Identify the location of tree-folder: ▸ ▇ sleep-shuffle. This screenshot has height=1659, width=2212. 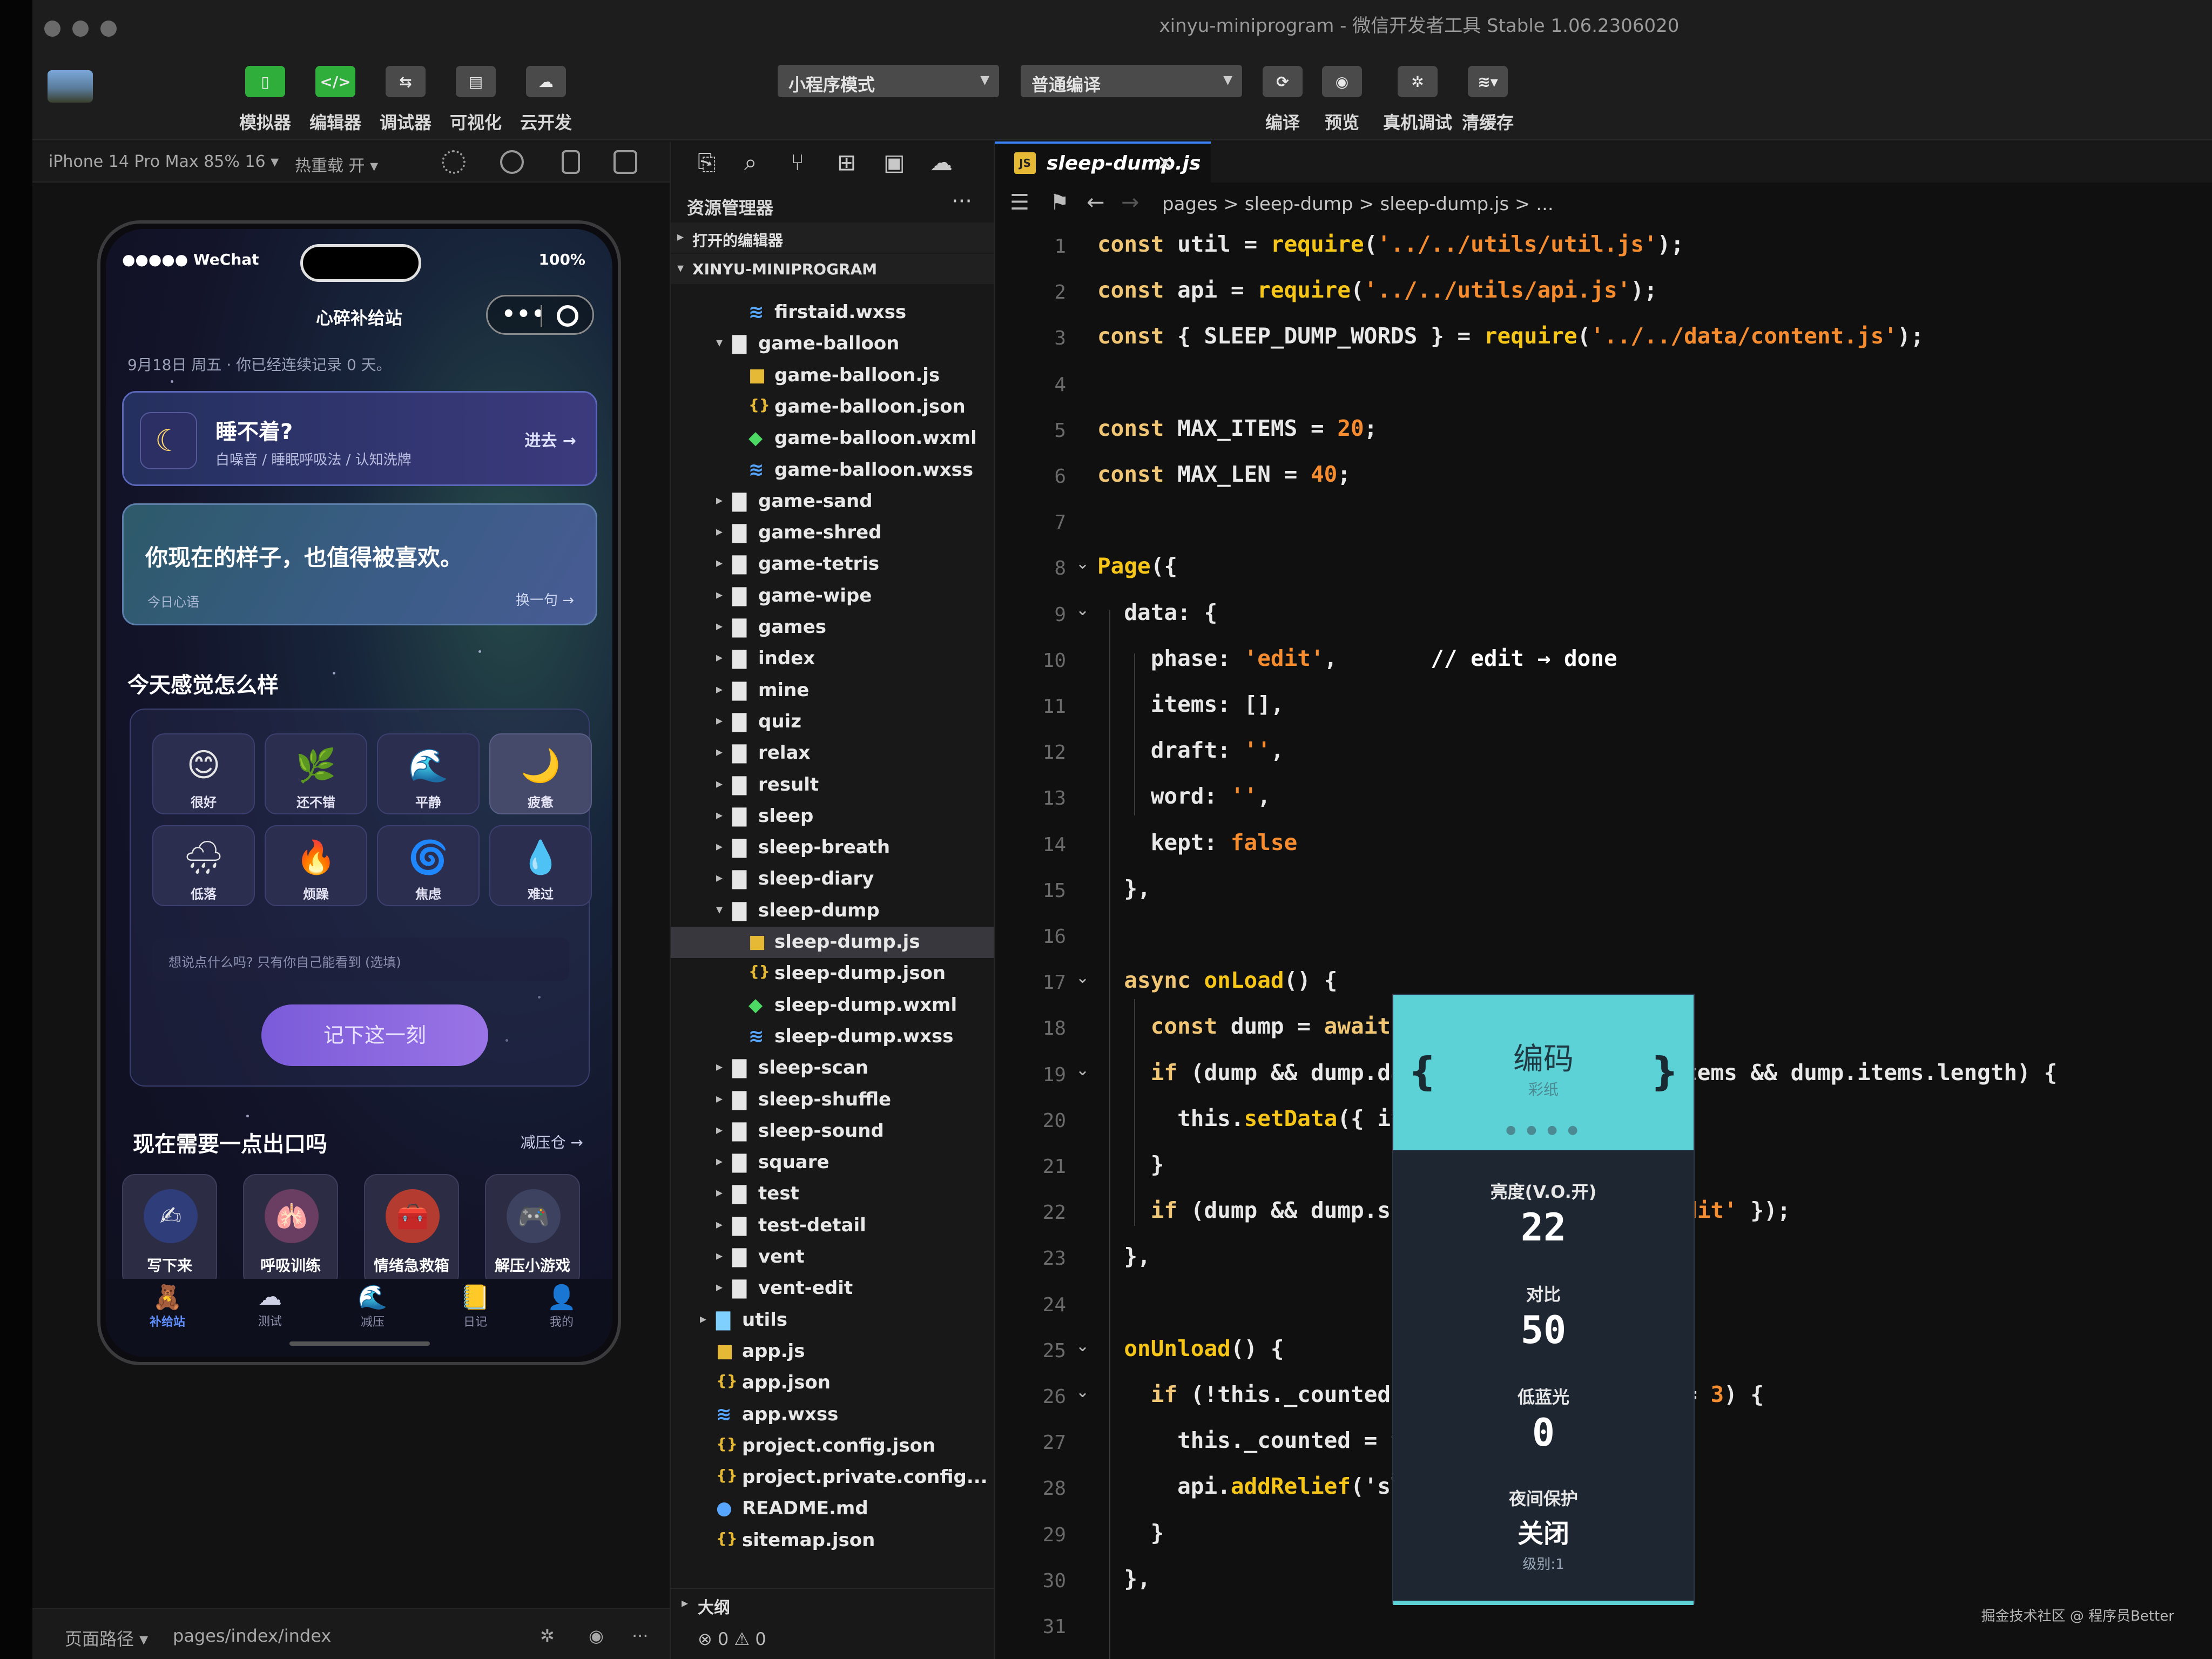
(832, 1100).